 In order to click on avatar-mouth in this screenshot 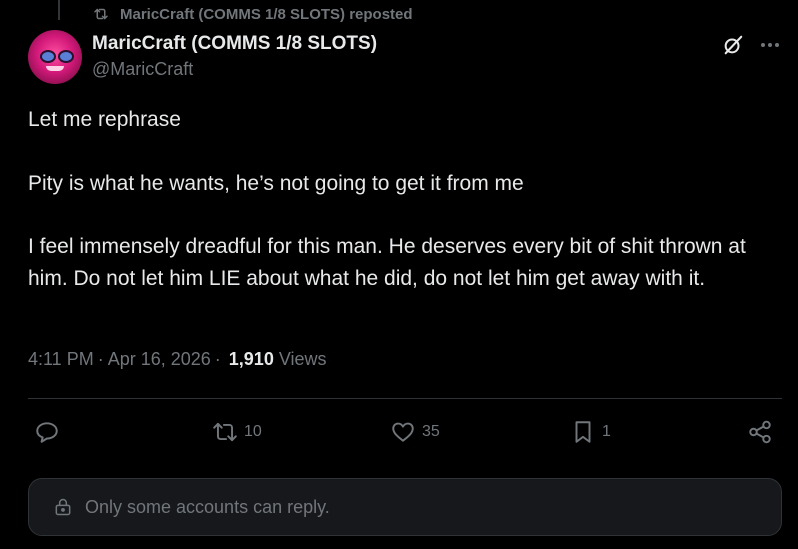, I will do `click(55, 68)`.